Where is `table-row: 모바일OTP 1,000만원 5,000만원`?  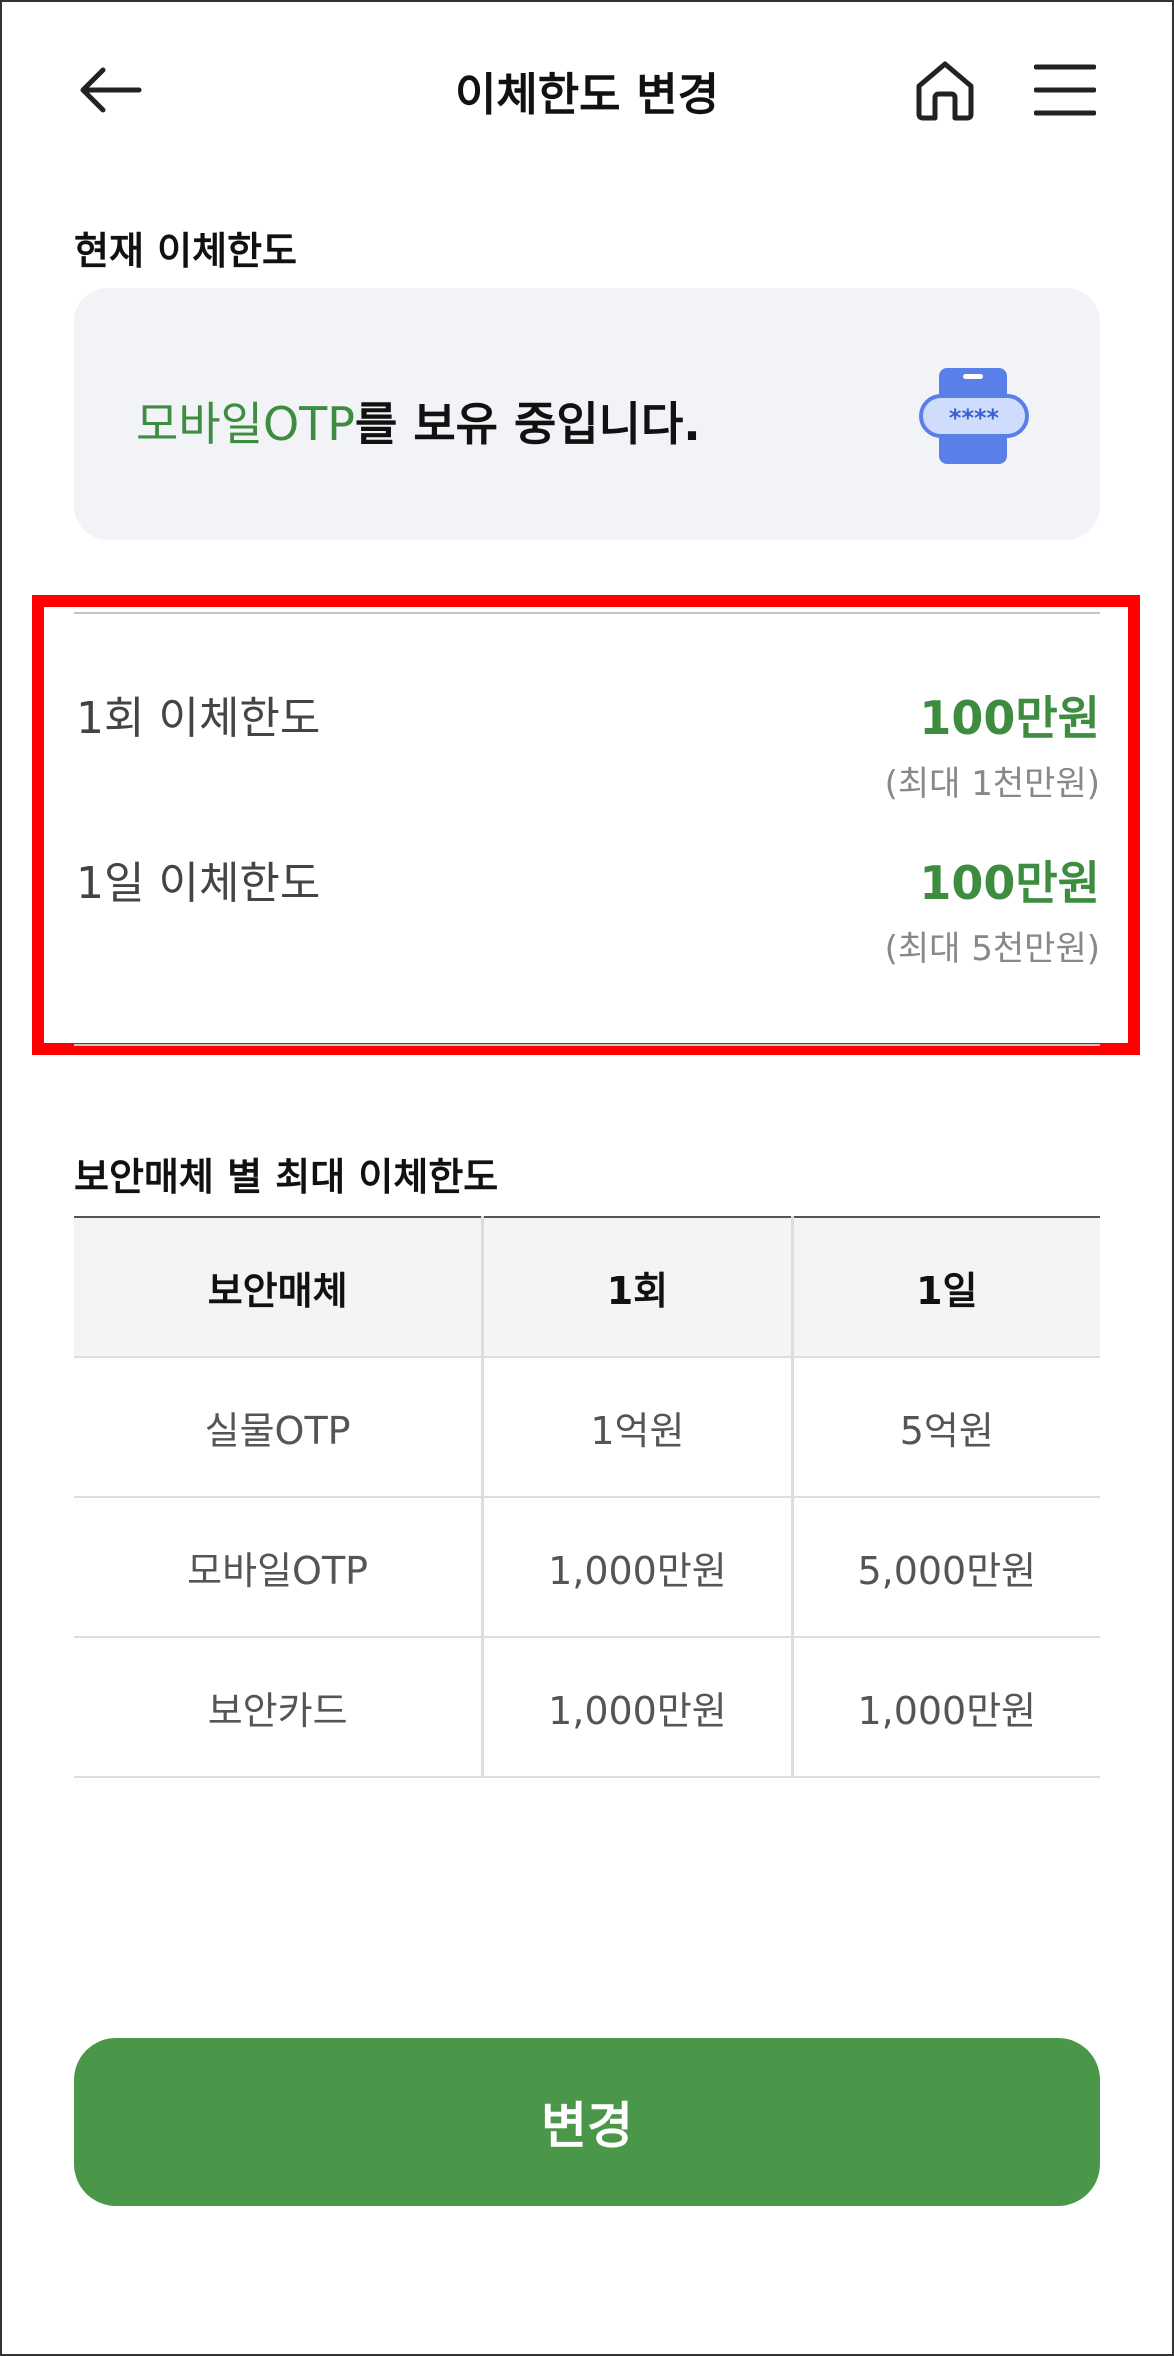 table-row: 모바일OTP 1,000만원 5,000만원 is located at coordinates (587, 1567).